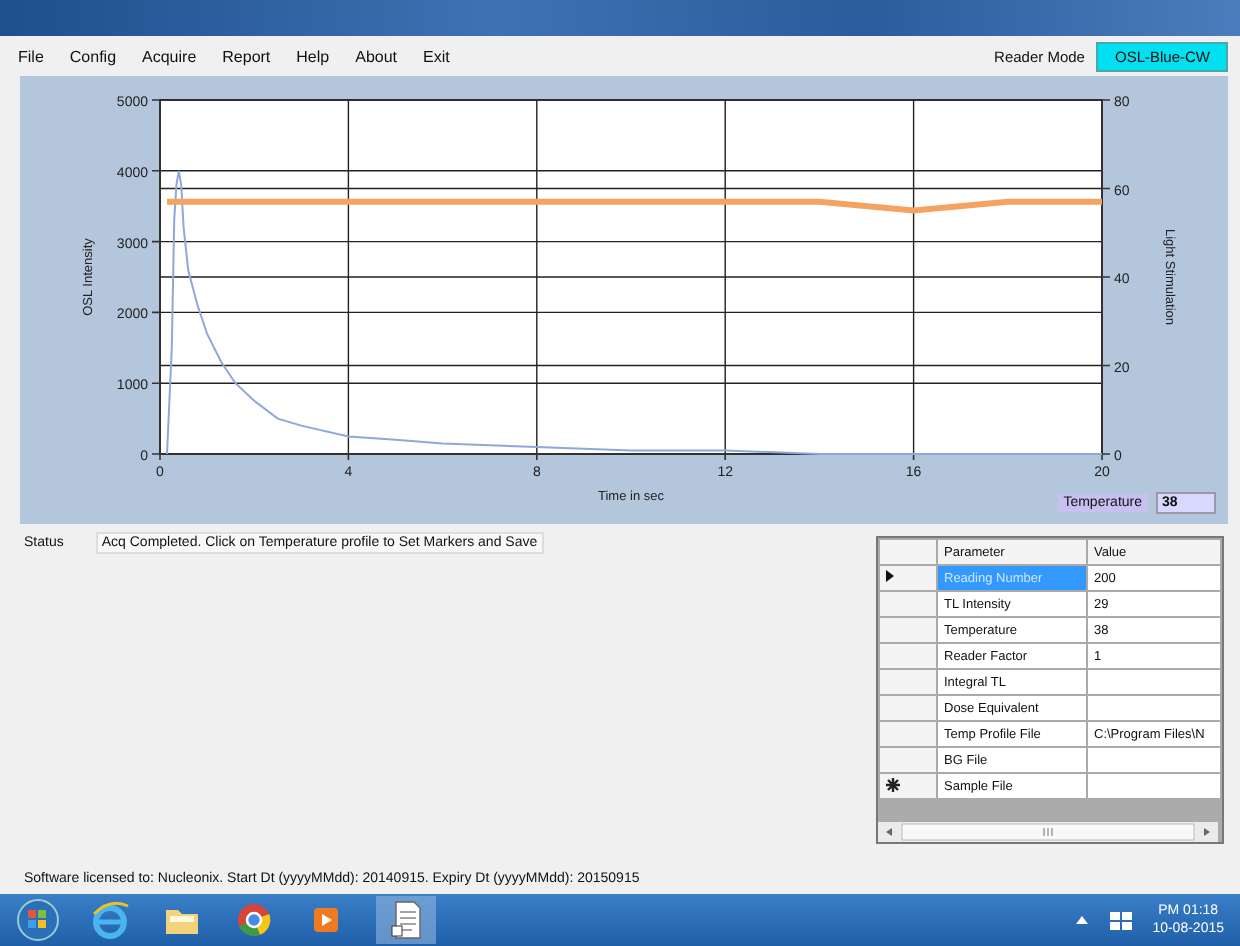  I want to click on tray-expand-icon, so click(1082, 920).